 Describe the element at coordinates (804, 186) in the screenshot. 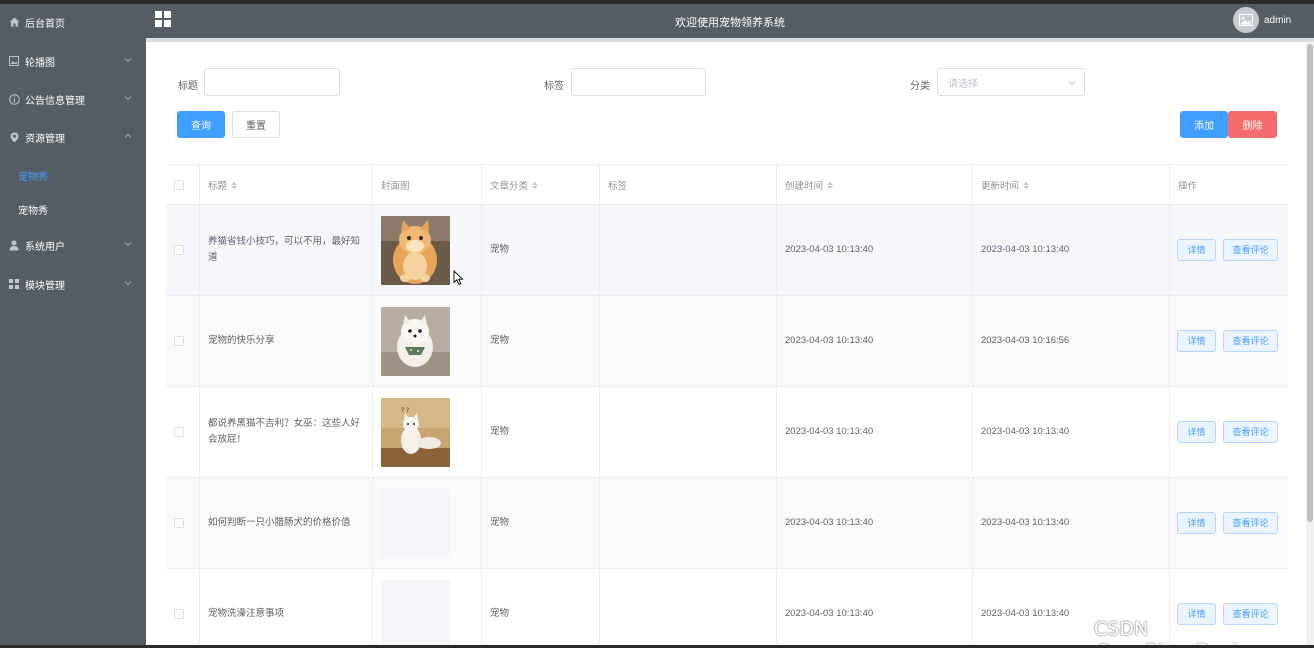

I see `column-label: 创建时间` at that location.